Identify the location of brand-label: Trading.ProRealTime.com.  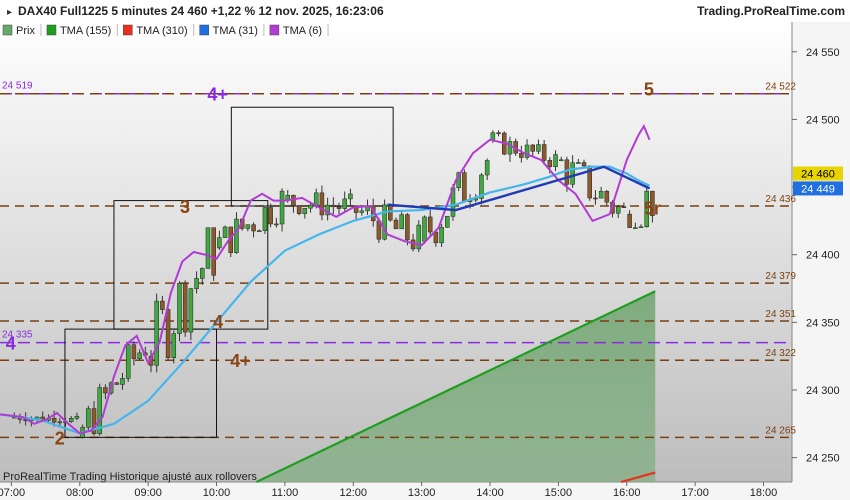
(771, 11).